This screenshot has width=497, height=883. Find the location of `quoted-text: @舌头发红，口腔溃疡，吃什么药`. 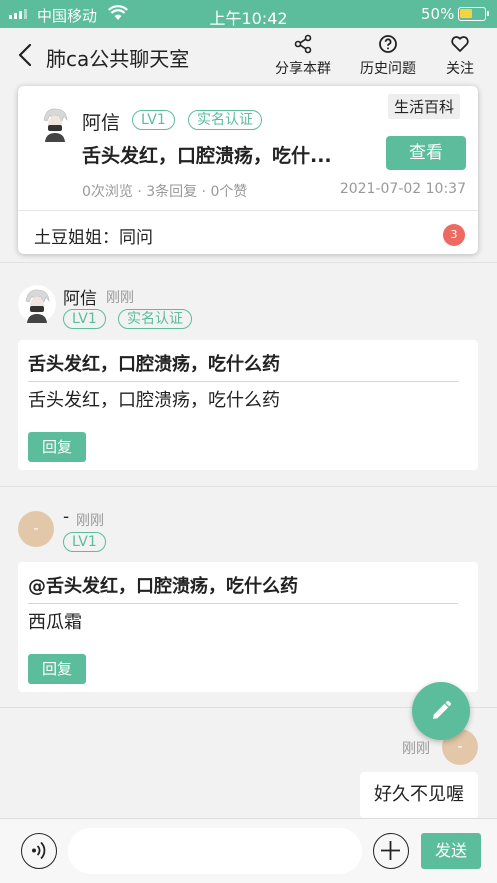

quoted-text: @舌头发红，口腔溃疡，吃什么药 is located at coordinates (163, 586).